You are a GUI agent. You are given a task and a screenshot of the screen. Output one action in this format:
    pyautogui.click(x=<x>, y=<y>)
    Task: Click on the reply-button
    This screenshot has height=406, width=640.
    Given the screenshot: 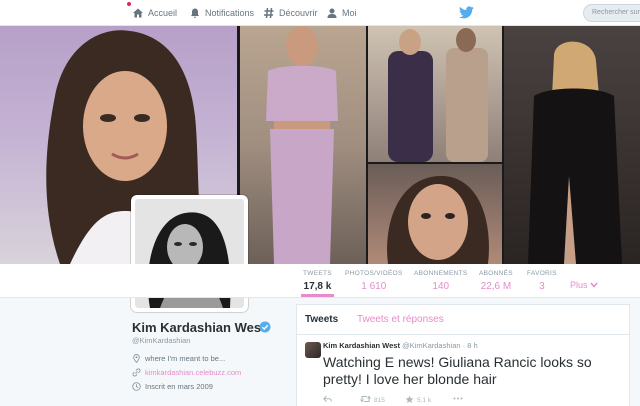 What is the action you would take?
    pyautogui.click(x=327, y=400)
    